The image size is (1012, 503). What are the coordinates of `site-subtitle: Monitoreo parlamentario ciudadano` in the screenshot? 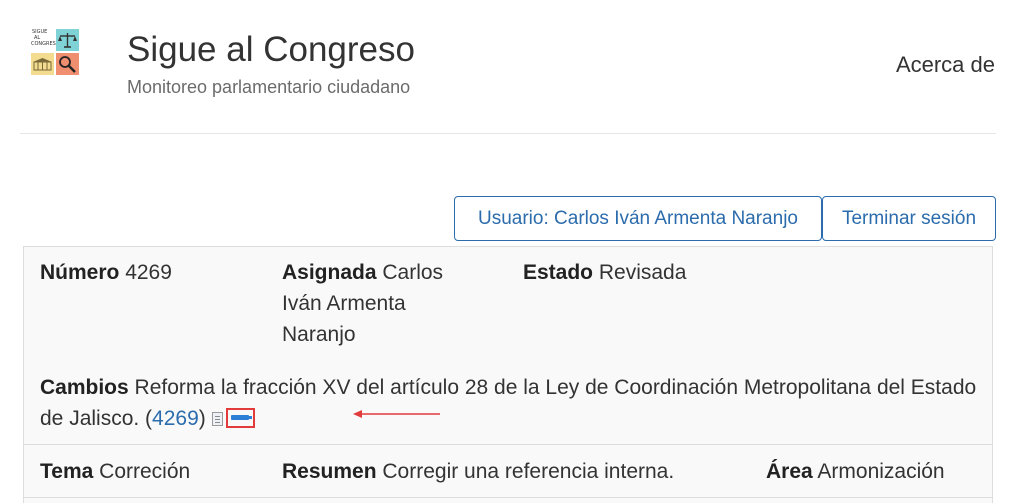 It's located at (269, 87).